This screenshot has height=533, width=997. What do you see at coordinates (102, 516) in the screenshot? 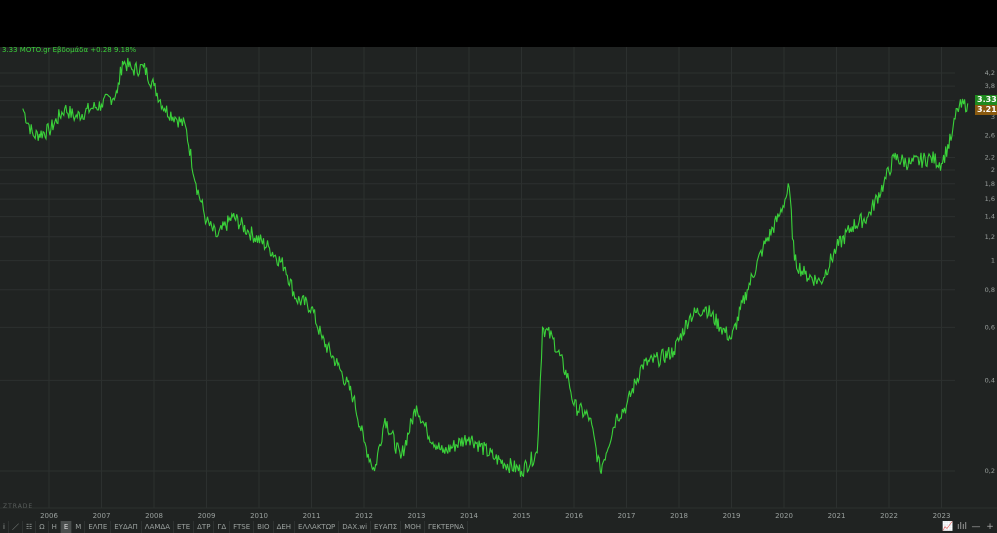
I see `x-tick-label: 2007` at bounding box center [102, 516].